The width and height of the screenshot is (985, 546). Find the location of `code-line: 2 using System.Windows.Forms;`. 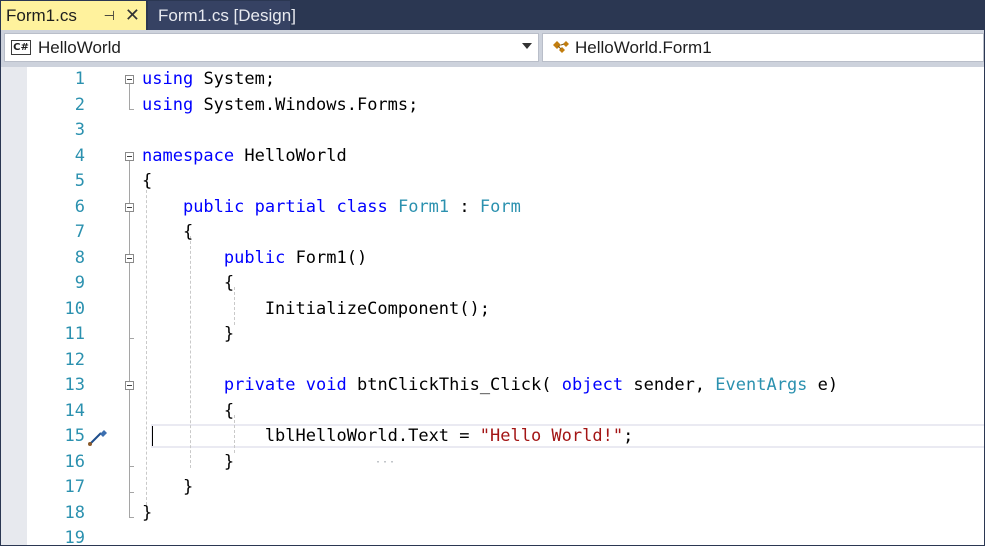

code-line: 2 using System.Windows.Forms; is located at coordinates (492, 106).